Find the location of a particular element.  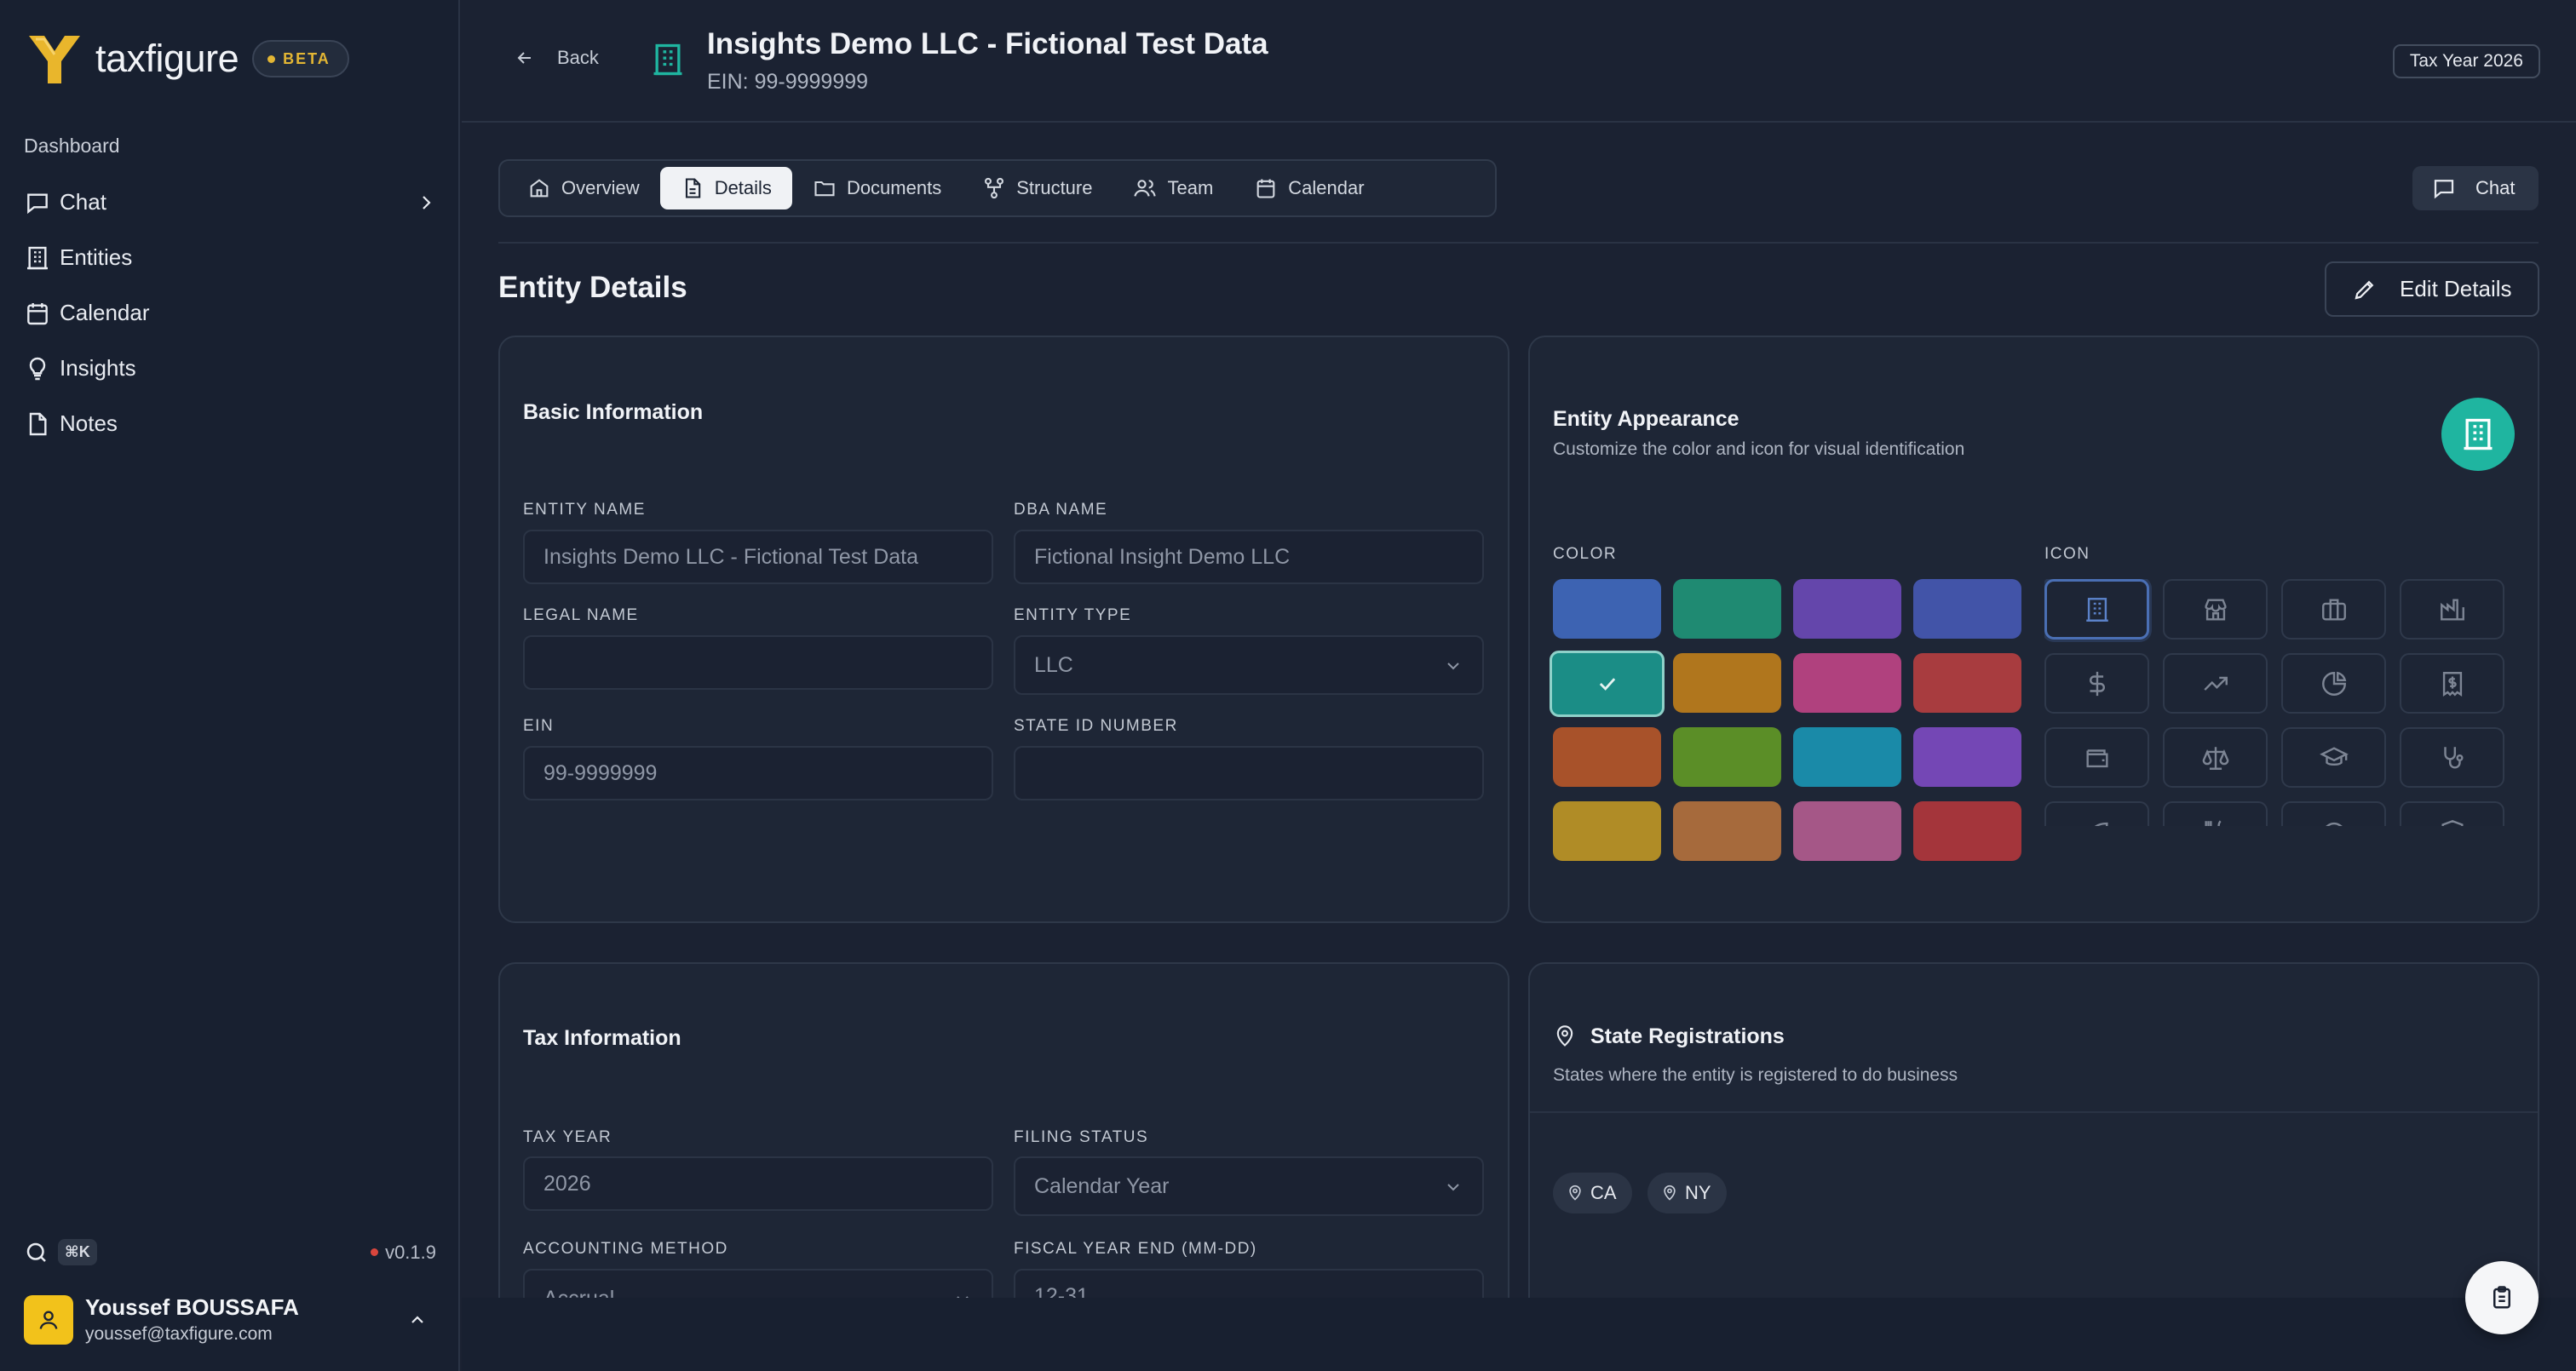

tab-overview: Overview is located at coordinates (583, 188).